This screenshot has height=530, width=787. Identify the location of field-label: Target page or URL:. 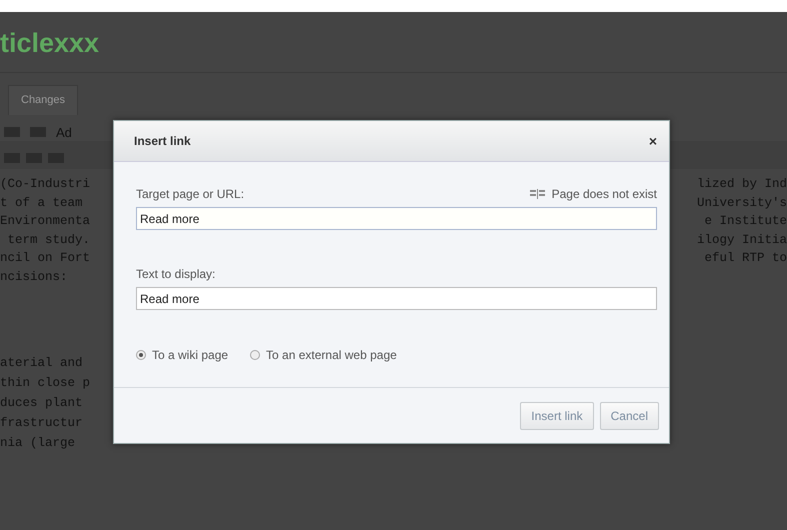
(190, 194).